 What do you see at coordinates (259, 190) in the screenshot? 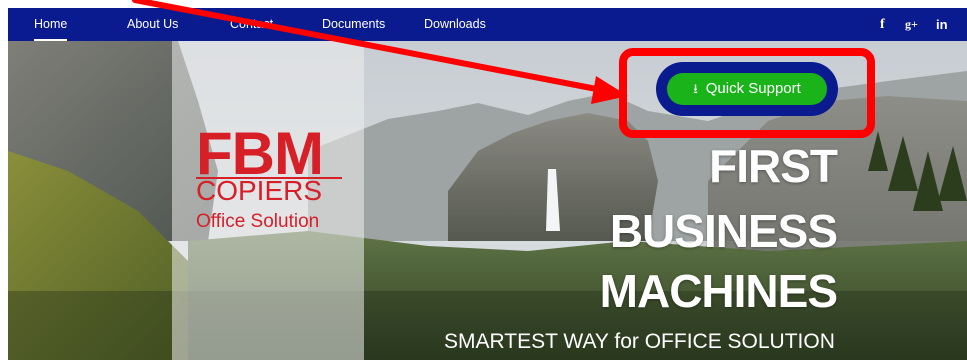
I see `logo-copiers-text: COPIERS` at bounding box center [259, 190].